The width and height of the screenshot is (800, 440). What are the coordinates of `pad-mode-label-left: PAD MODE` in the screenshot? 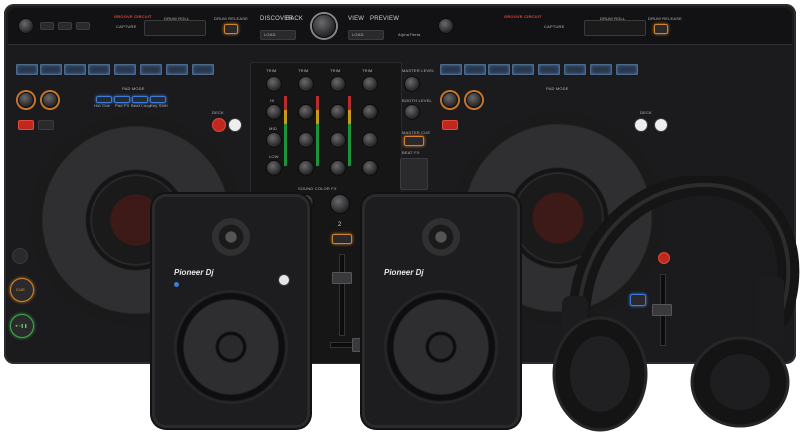 It's located at (133, 88).